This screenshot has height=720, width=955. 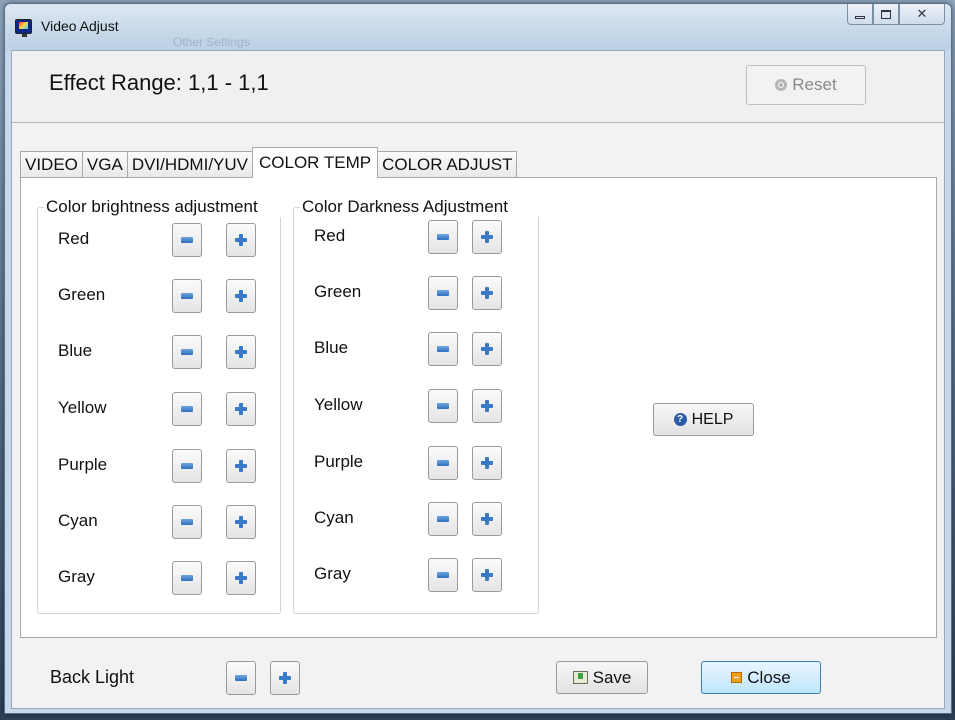 I want to click on close-icon: ✕, so click(x=922, y=14).